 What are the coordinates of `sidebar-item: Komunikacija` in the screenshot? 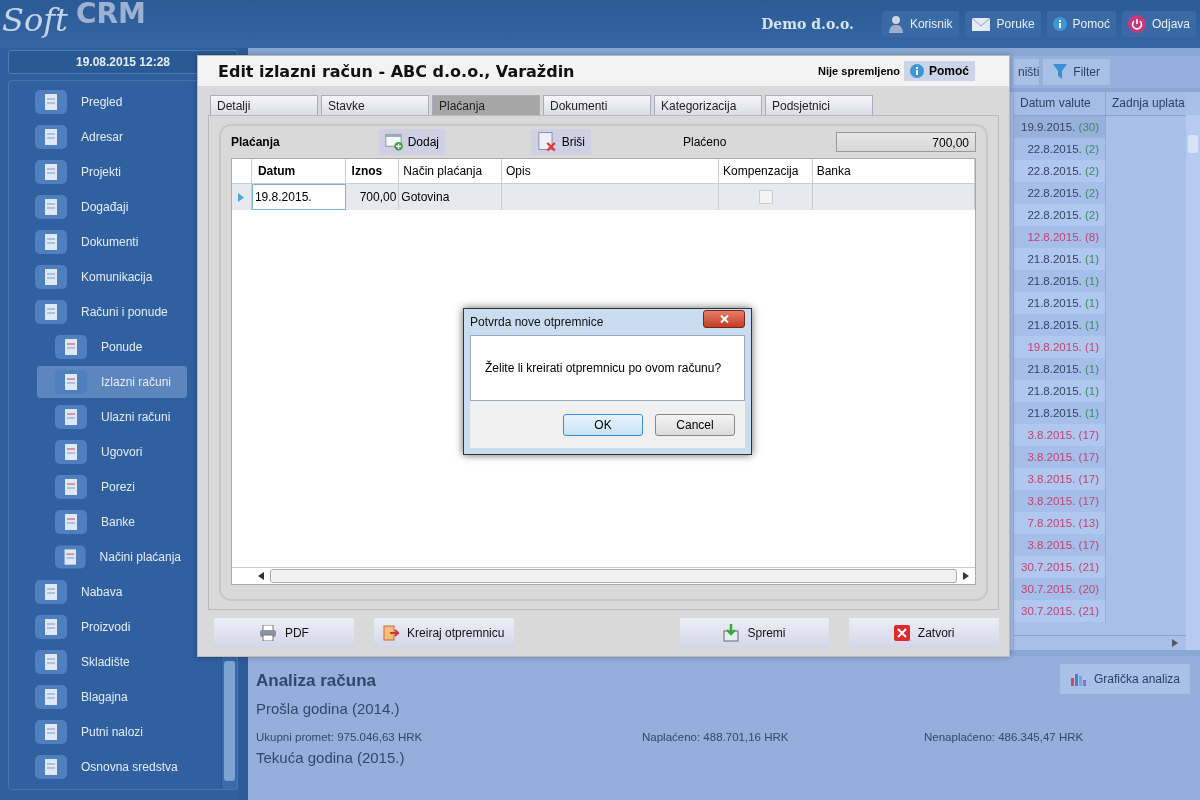 It's located at (111, 277).